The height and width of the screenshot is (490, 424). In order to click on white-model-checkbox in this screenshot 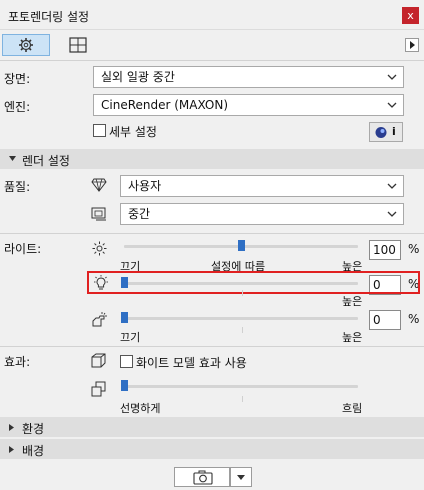, I will do `click(126, 361)`.